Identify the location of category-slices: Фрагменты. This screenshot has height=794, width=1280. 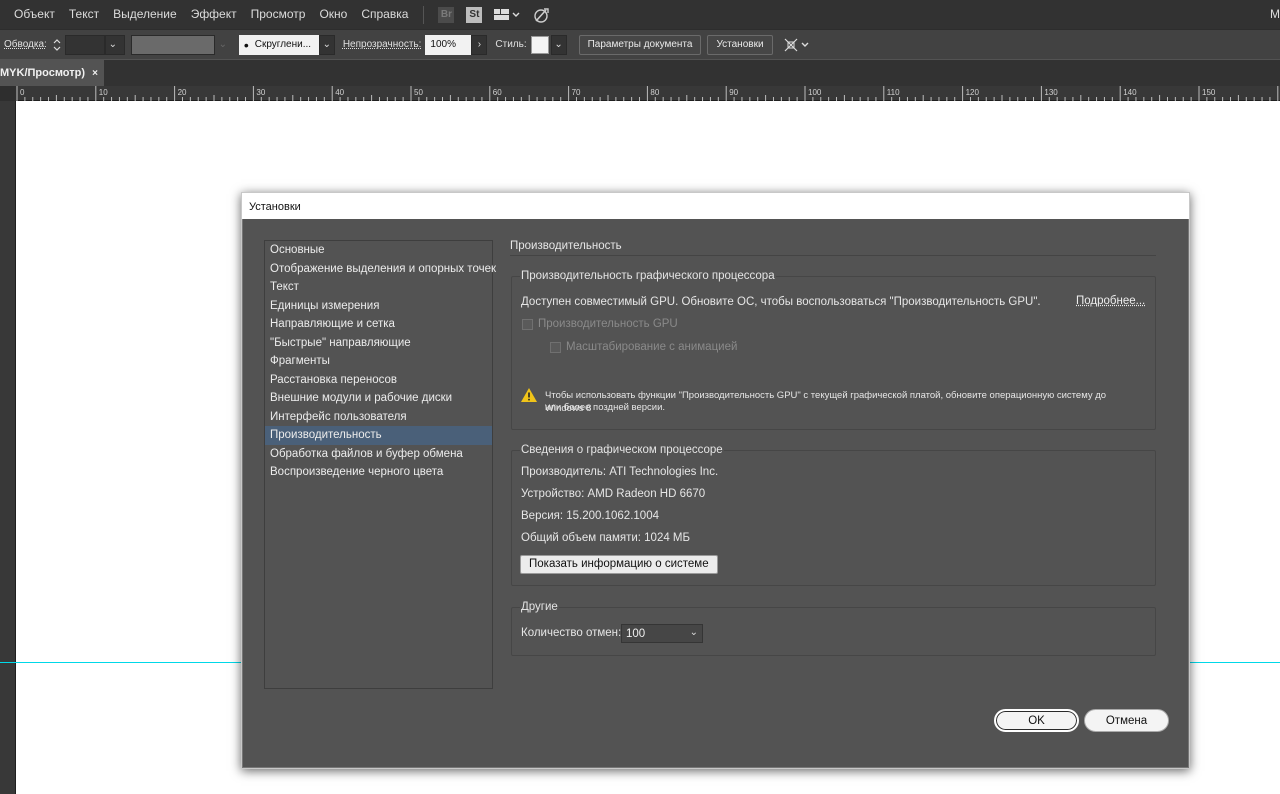
(378, 361).